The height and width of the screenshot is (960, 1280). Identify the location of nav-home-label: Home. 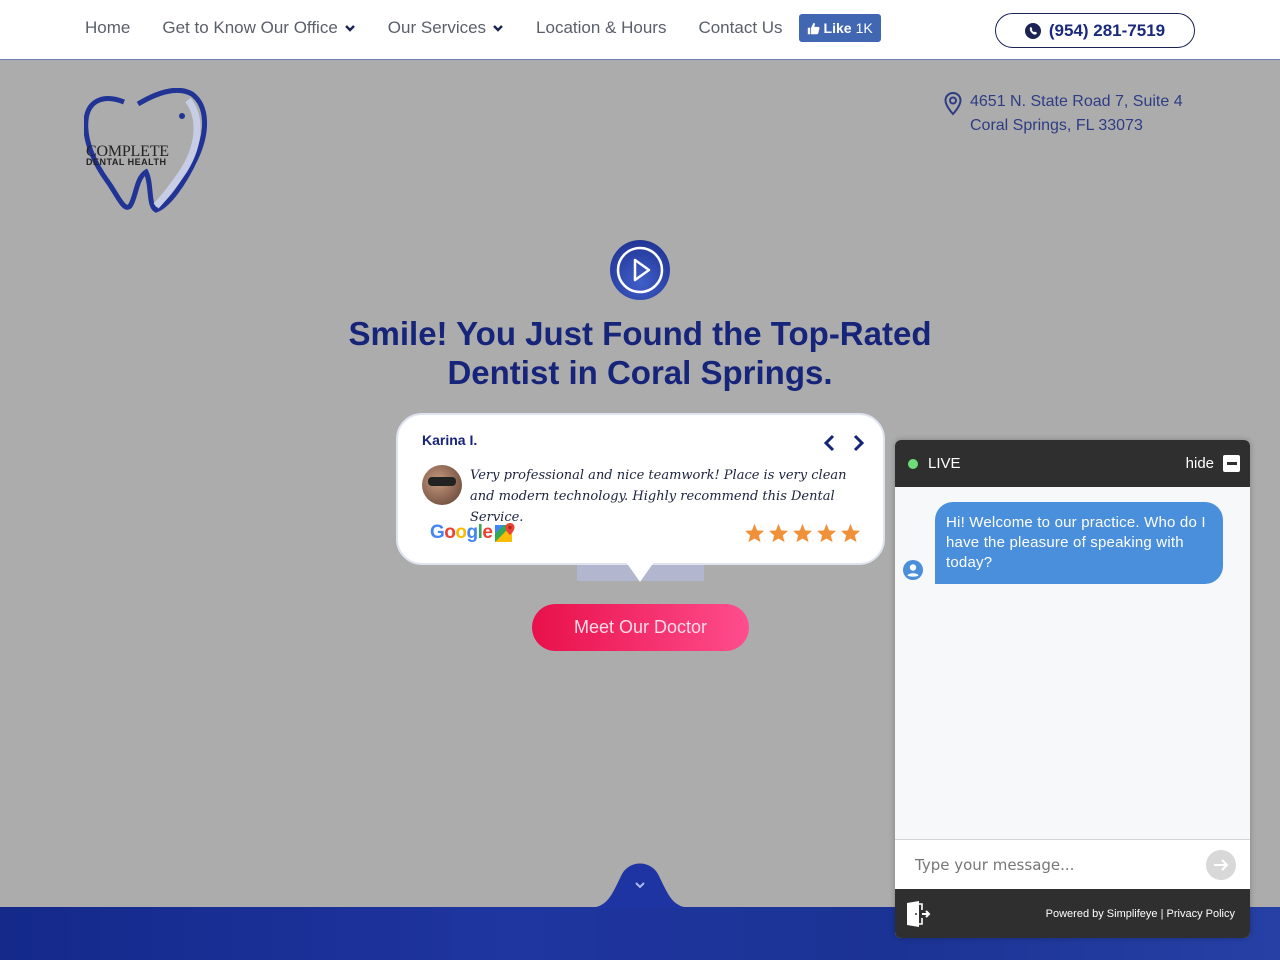
(108, 27).